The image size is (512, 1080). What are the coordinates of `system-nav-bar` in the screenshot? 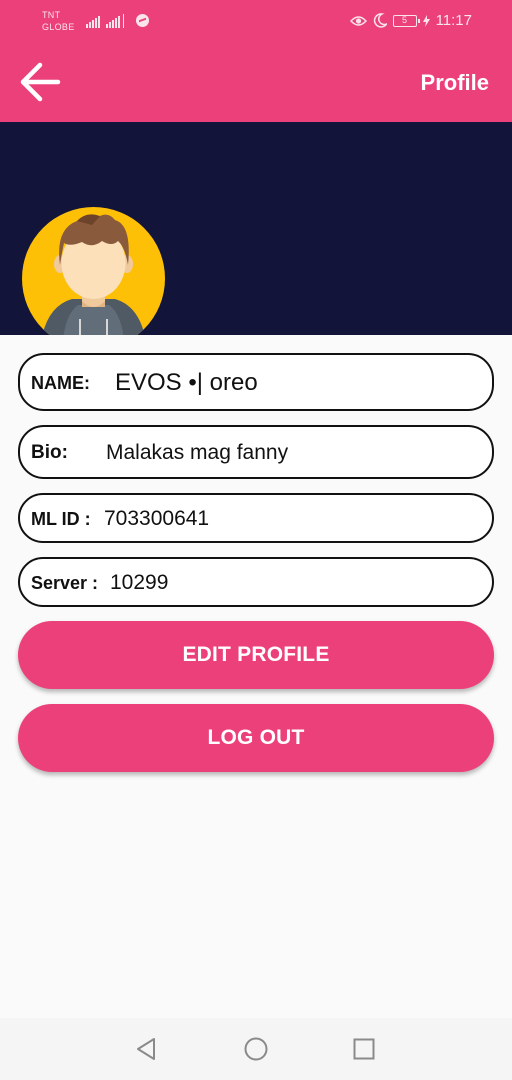 It's located at (256, 1049).